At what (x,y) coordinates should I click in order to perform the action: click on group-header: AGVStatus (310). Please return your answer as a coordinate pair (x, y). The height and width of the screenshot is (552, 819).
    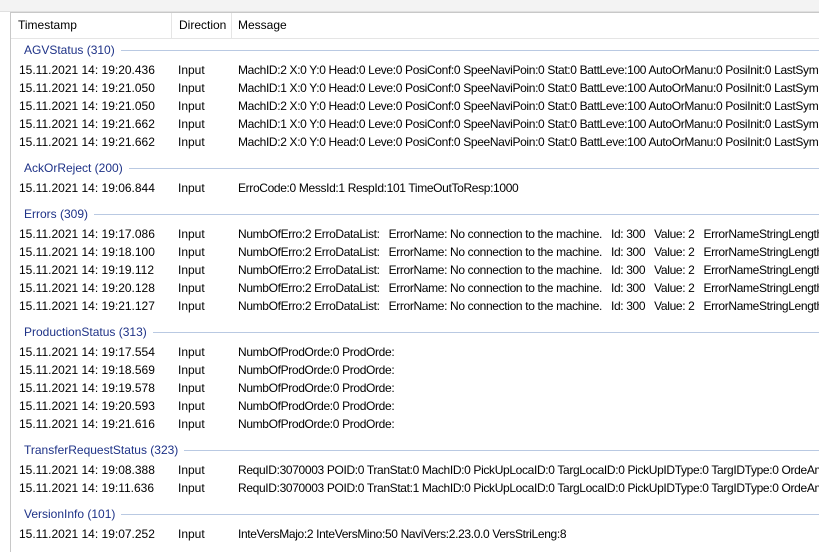
    Looking at the image, I should click on (415, 50).